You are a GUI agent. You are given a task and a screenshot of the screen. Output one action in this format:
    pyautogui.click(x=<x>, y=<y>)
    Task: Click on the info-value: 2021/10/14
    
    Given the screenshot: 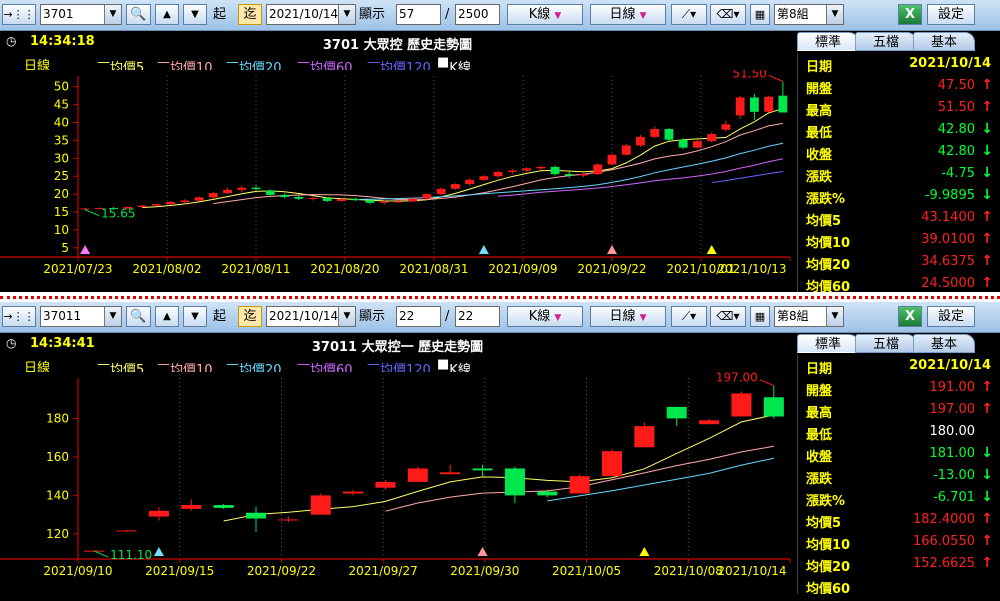 What is the action you would take?
    pyautogui.click(x=950, y=63)
    